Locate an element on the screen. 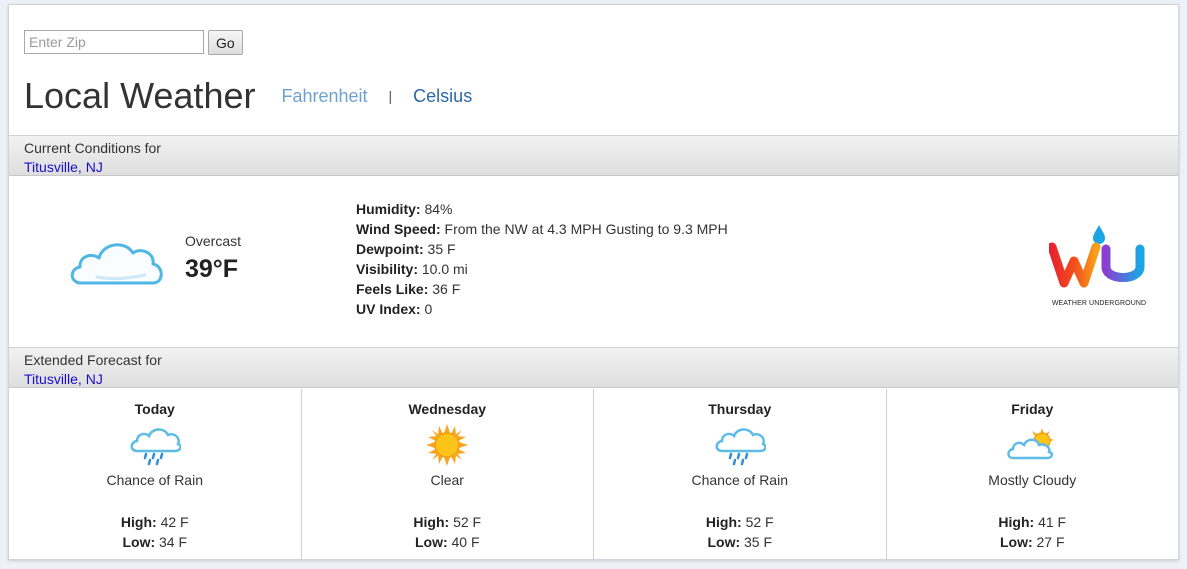  celsius-link: Celsius is located at coordinates (442, 96).